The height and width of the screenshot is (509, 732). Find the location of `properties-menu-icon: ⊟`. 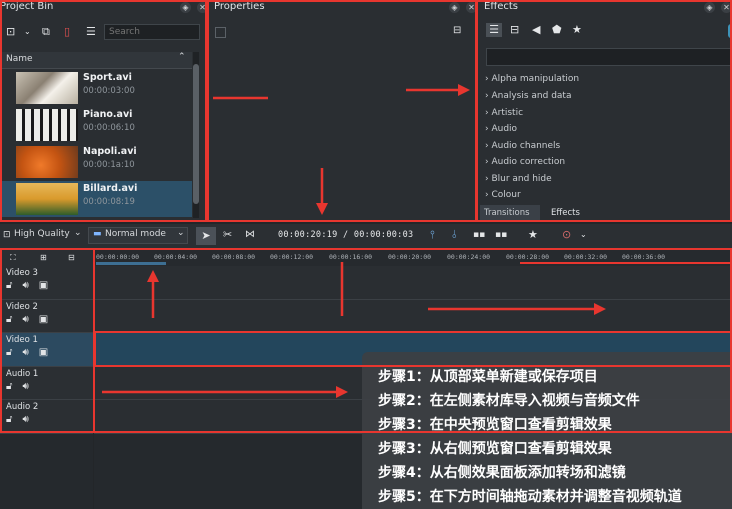

properties-menu-icon: ⊟ is located at coordinates (457, 31).